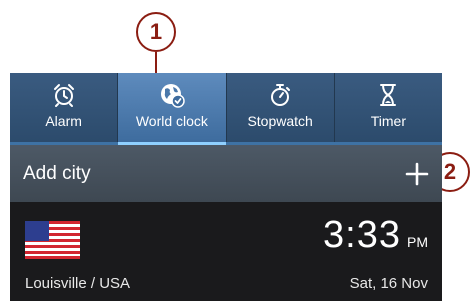 This screenshot has width=475, height=301. I want to click on plus-icon, so click(417, 174).